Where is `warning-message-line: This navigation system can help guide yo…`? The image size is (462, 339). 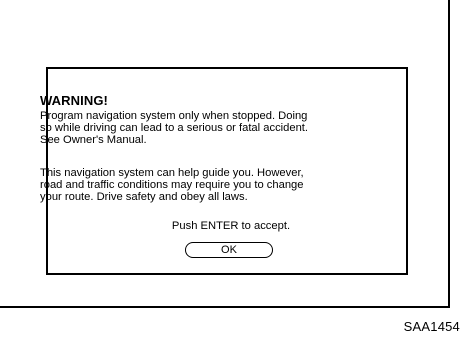 warning-message-line: This navigation system can help guide yo… is located at coordinates (172, 173).